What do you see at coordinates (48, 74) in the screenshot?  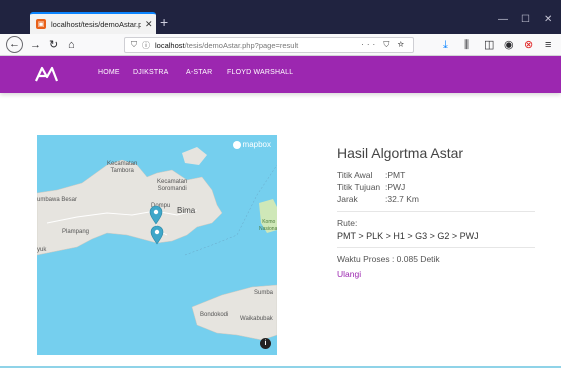 I see `logo-icon` at bounding box center [48, 74].